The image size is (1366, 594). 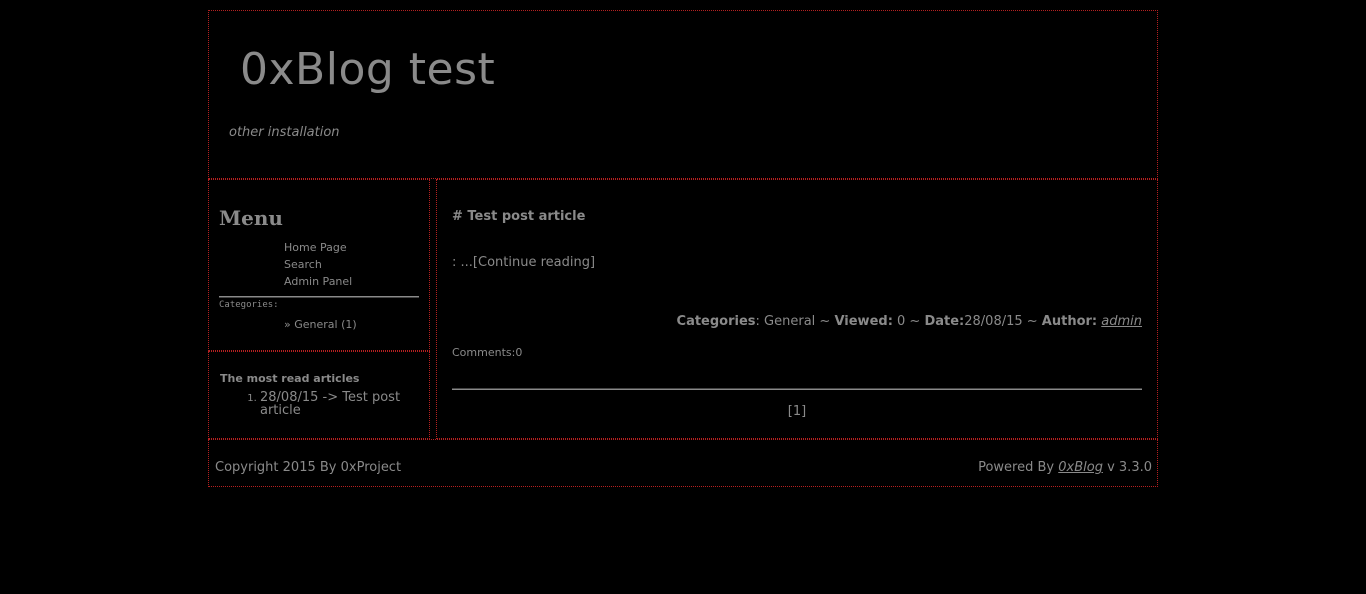 What do you see at coordinates (795, 321) in the screenshot?
I see `meta-categories-value: : General ~` at bounding box center [795, 321].